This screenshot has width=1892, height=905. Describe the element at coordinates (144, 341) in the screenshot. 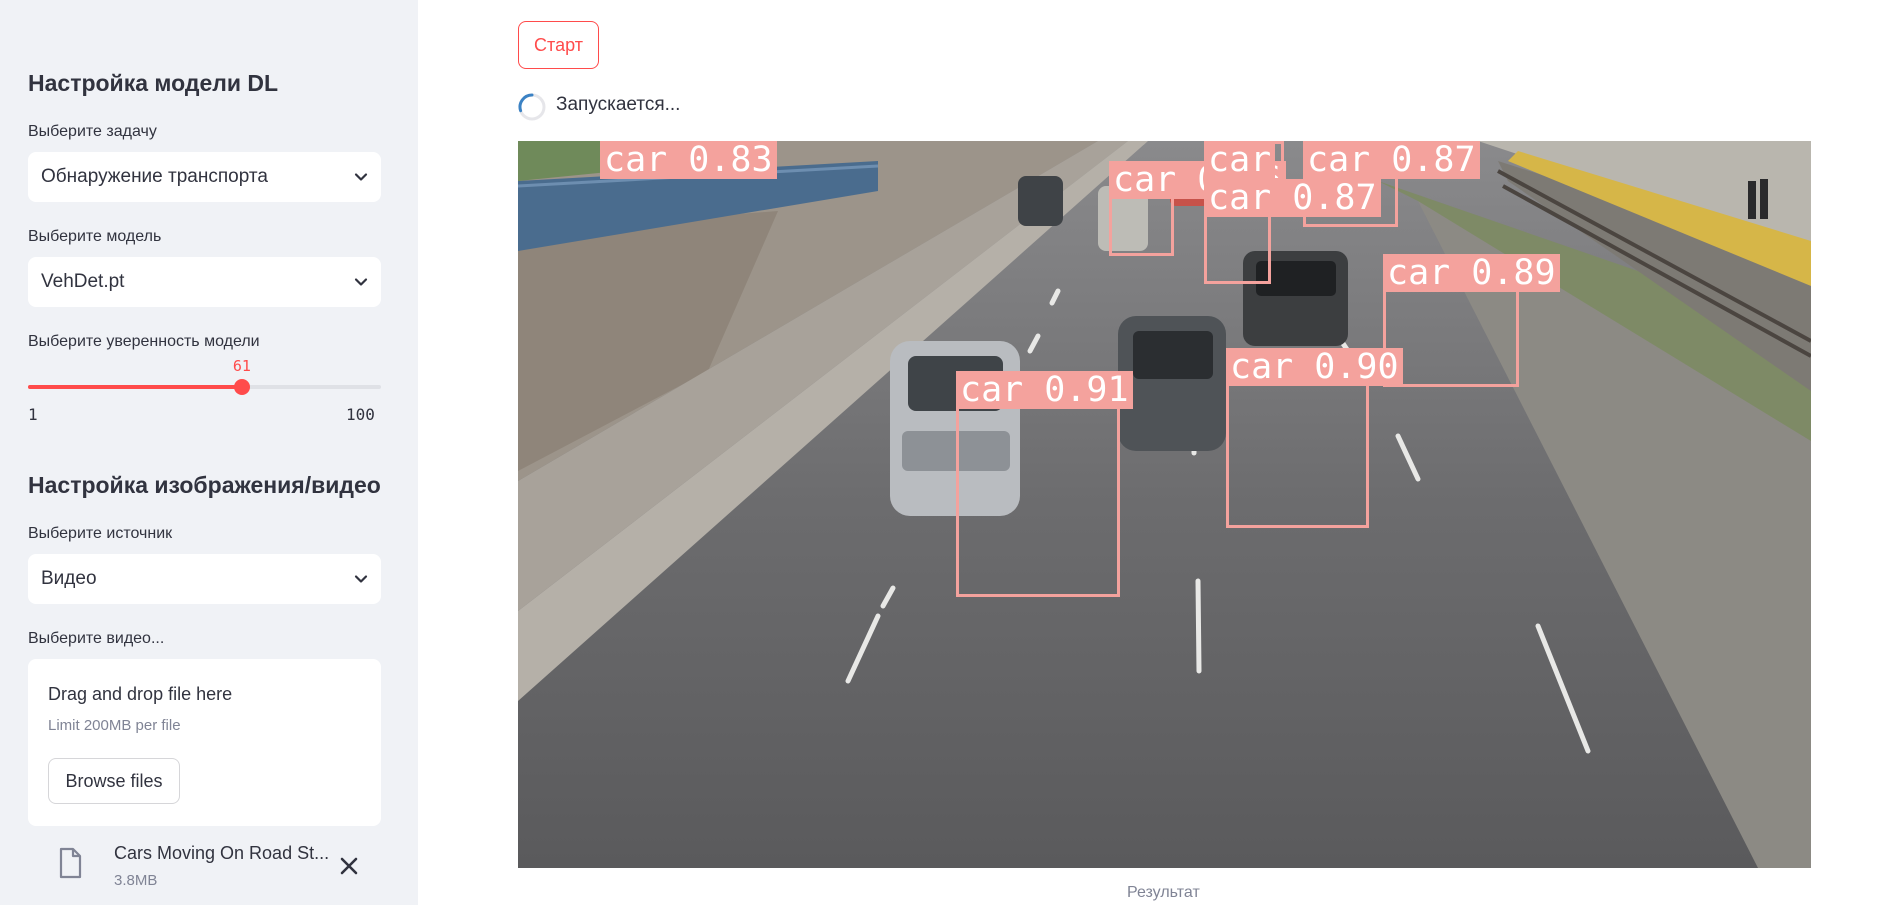

I see `confidence-slider-label: Выберите уверенность модели` at that location.